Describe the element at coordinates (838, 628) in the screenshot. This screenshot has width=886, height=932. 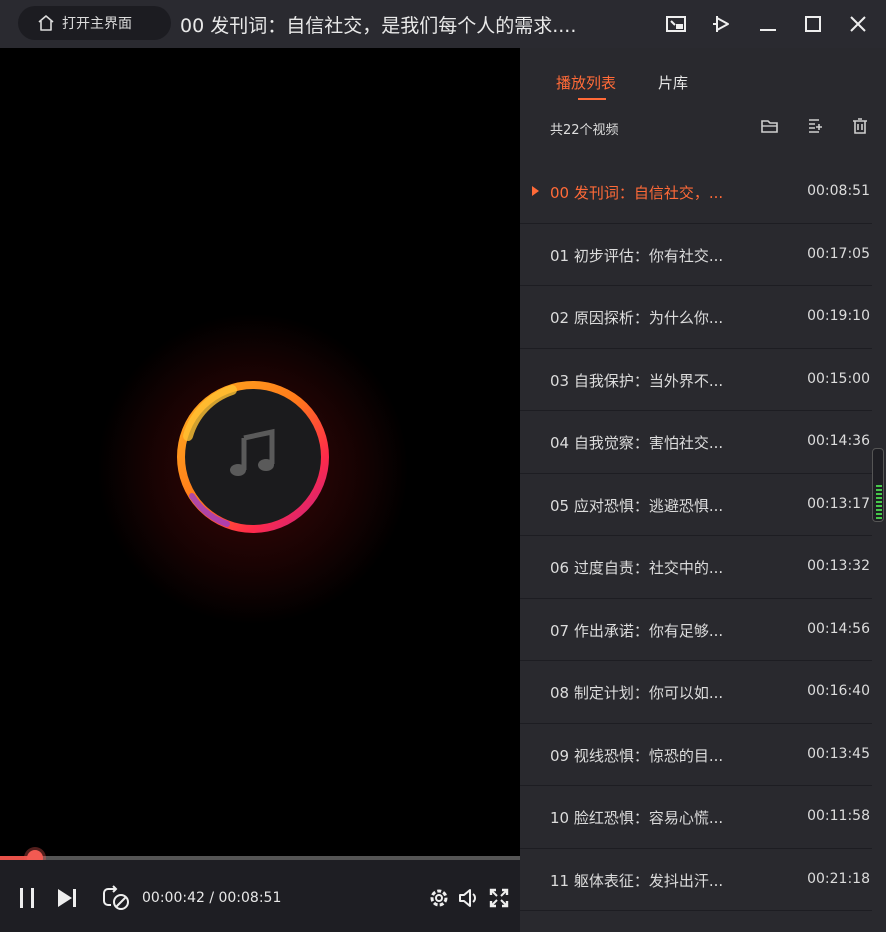
I see `item-duration: 00:14:56` at that location.